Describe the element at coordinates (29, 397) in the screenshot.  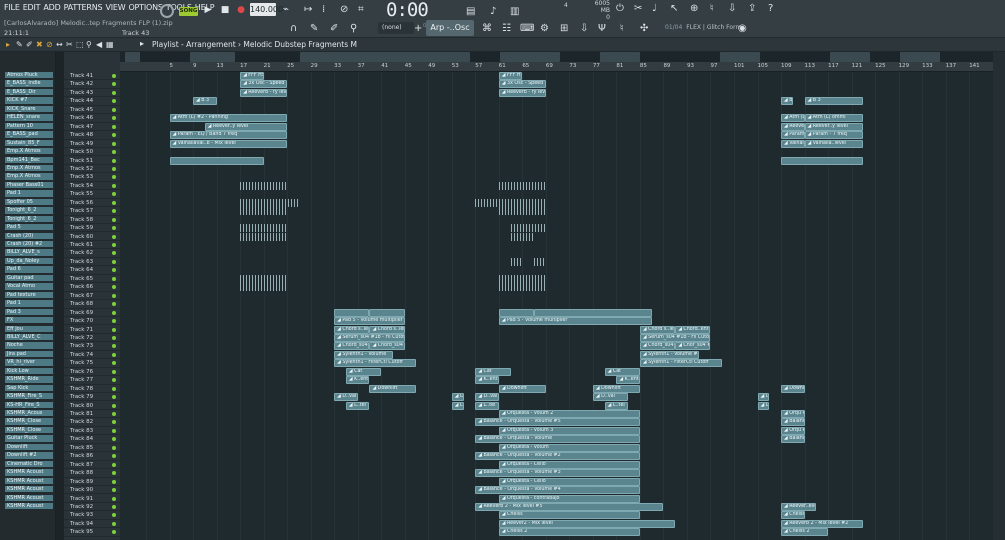
I see `channel-item: KSHMR_Fire_S` at that location.